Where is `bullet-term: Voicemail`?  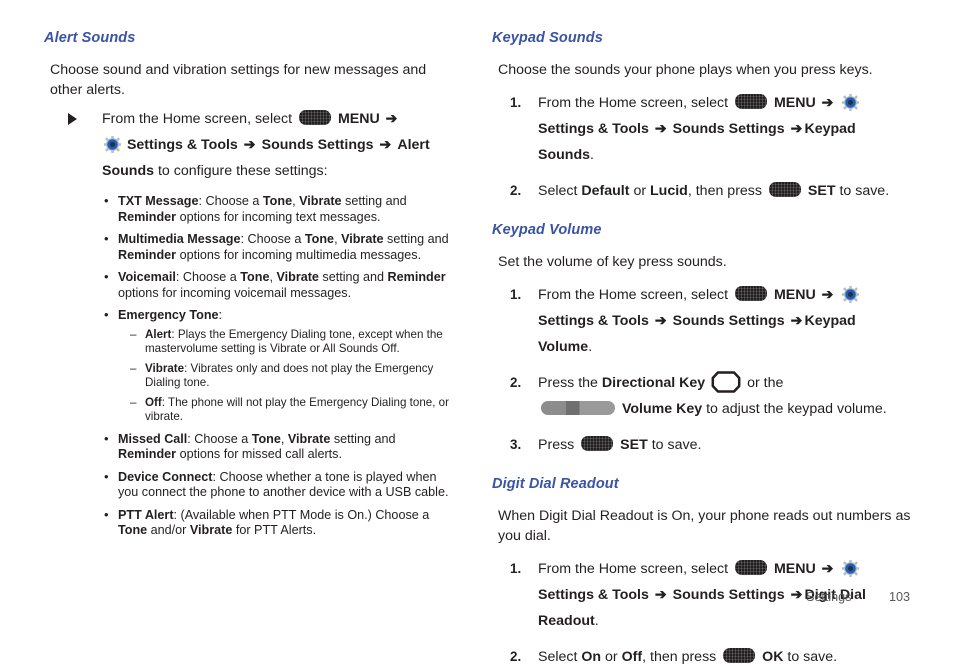 bullet-term: Voicemail is located at coordinates (147, 277).